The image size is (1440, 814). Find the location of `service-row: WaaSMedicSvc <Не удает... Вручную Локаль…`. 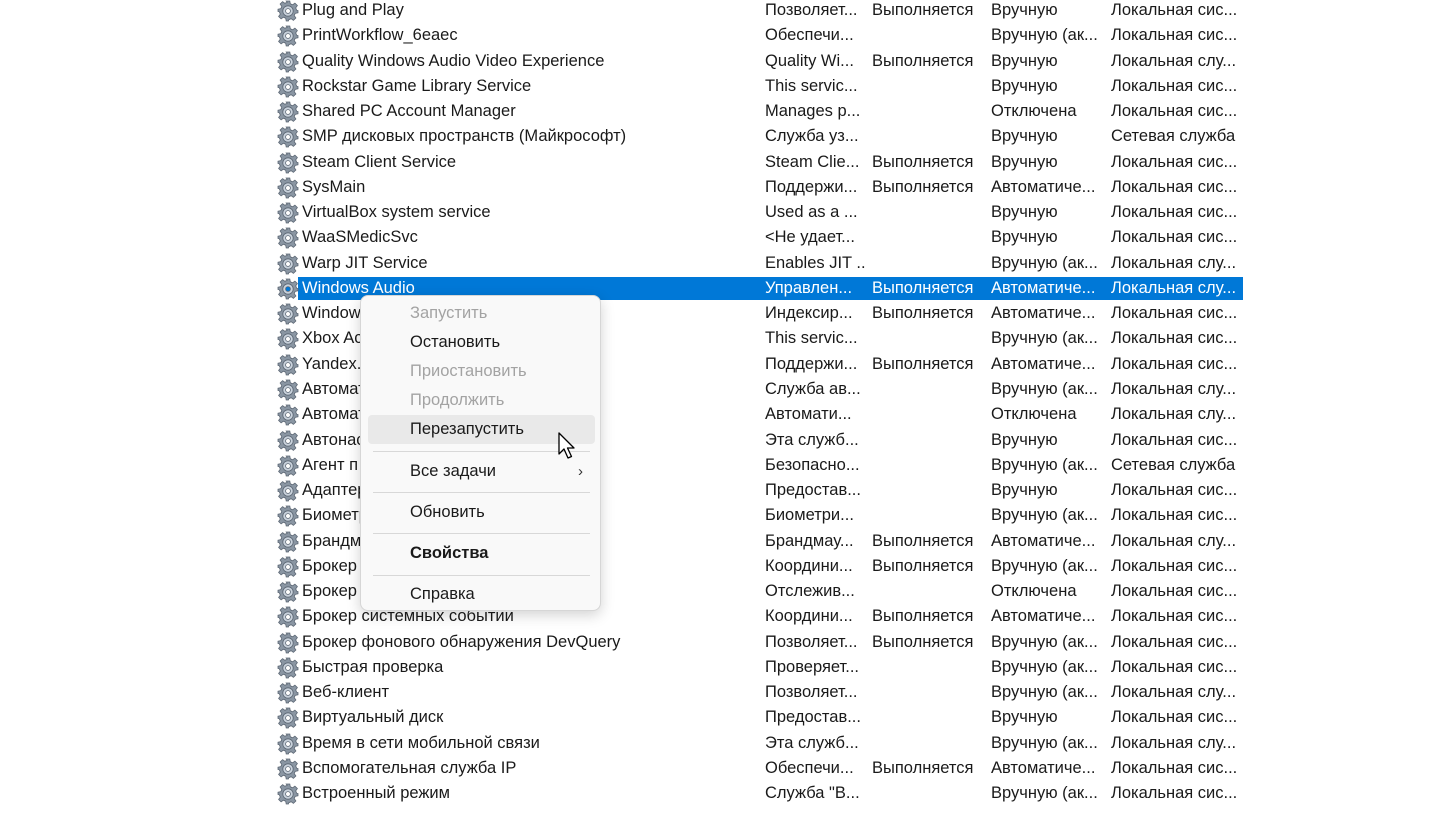

service-row: WaaSMedicSvc <Не удает... Вручную Локаль… is located at coordinates (720, 237).